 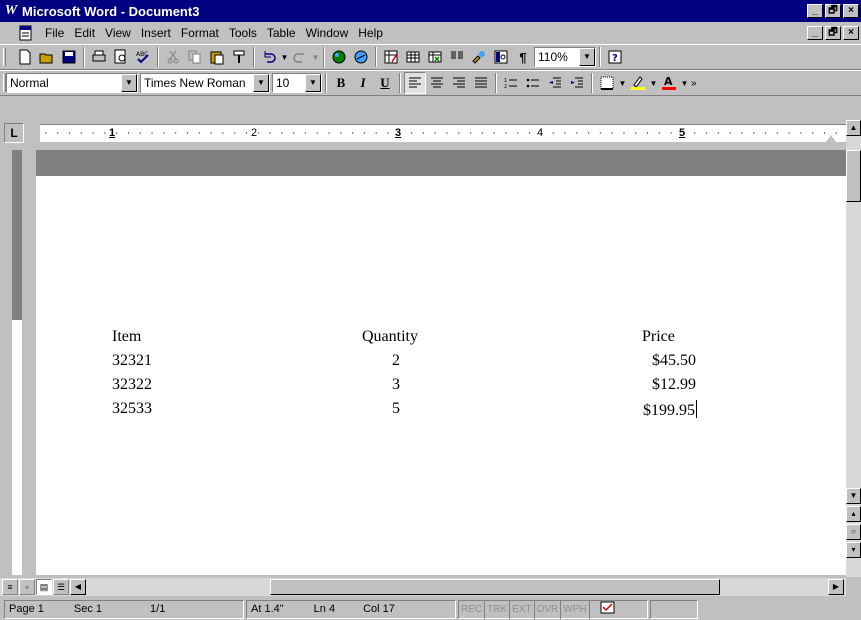 I want to click on close-button: ×, so click(x=851, y=11).